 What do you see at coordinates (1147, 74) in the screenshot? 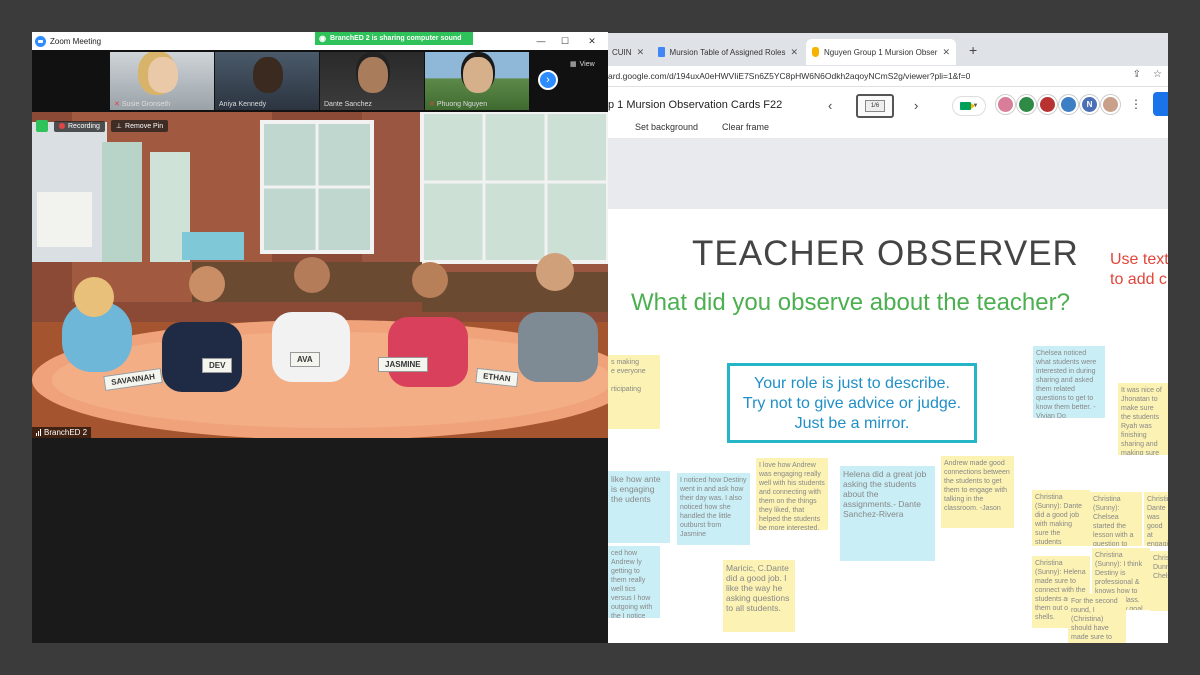
I see `address-bar-actions: ⇪ ☆` at bounding box center [1147, 74].